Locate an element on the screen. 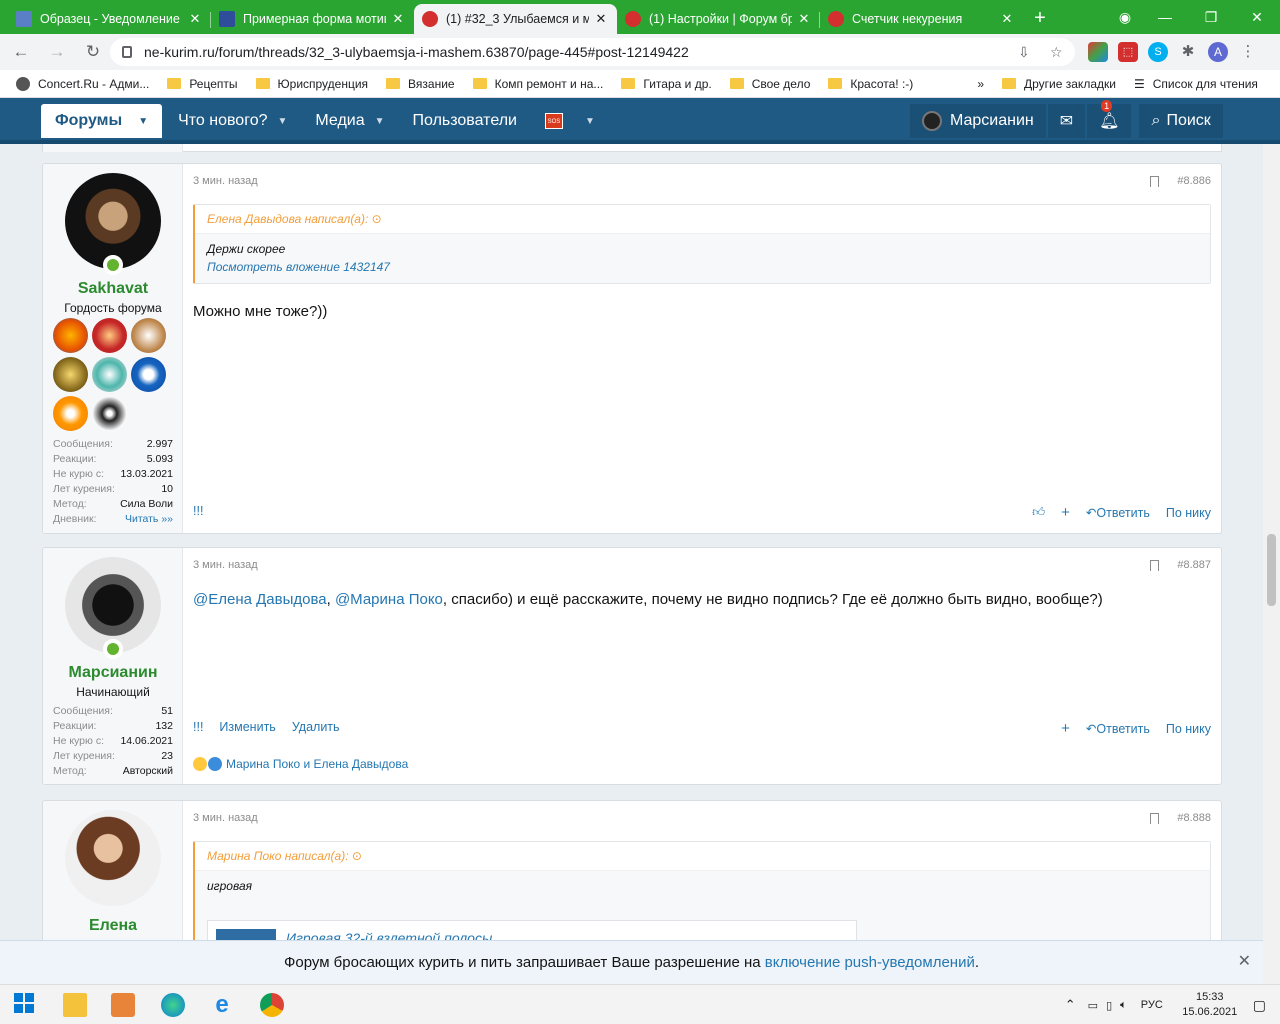  bookmark-folder: Юриспруденция is located at coordinates (311, 84).